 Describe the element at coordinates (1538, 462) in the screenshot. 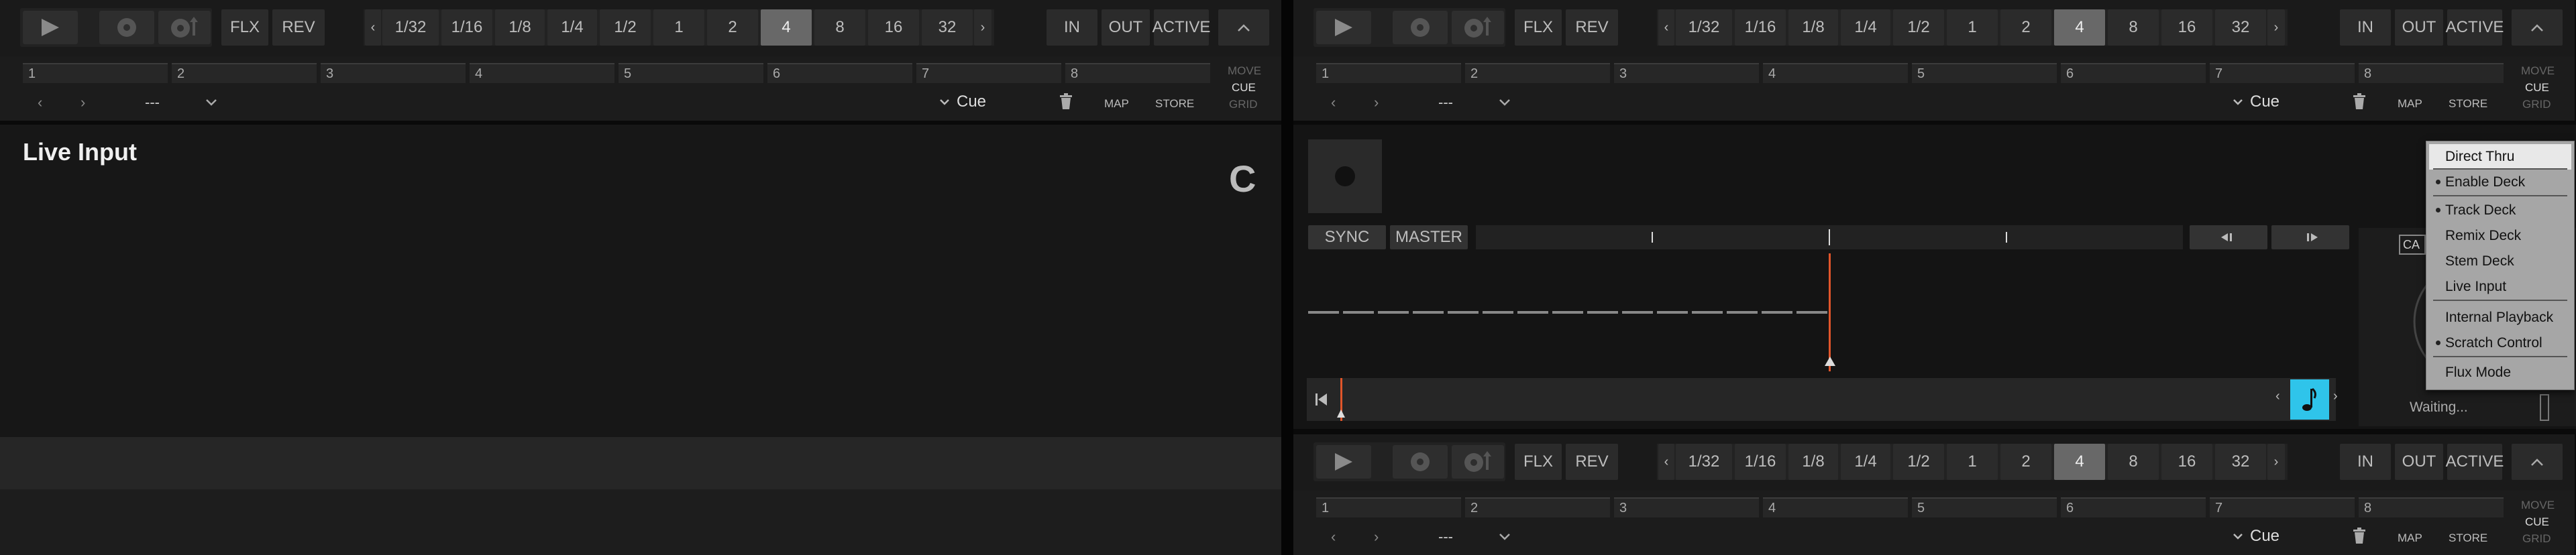

I see `flux-button: FLX` at that location.